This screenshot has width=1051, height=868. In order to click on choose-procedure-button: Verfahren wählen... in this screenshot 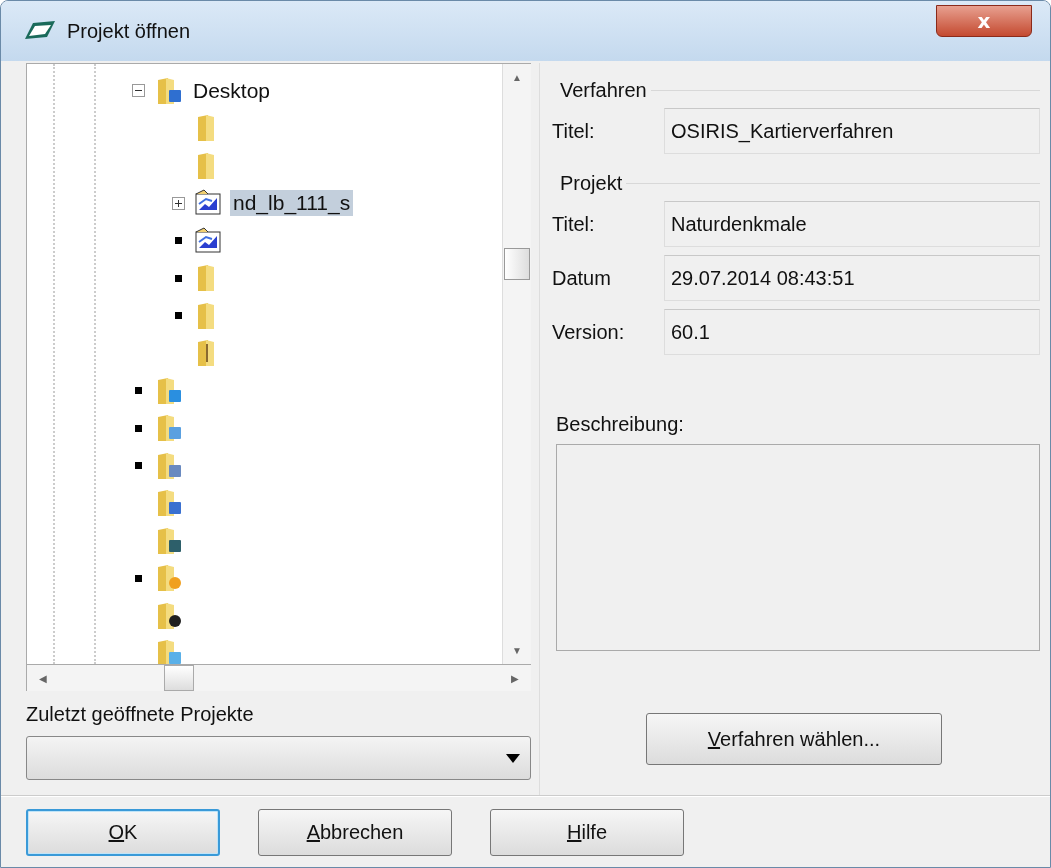, I will do `click(794, 739)`.